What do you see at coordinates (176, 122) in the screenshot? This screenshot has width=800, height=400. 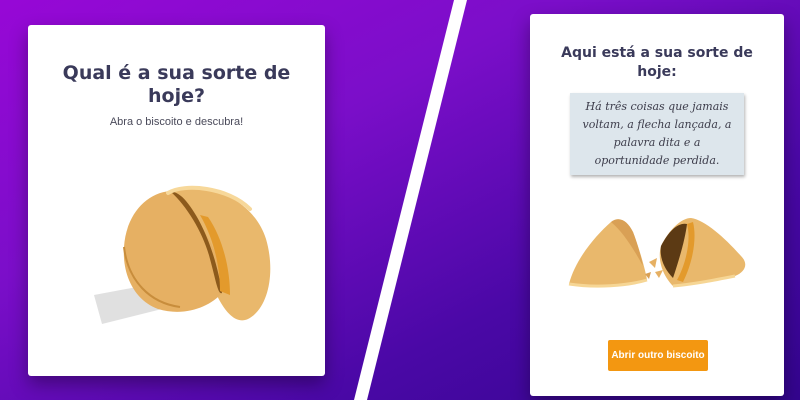 I see `prompt-subtitle: Abra o biscoito e descubra!` at bounding box center [176, 122].